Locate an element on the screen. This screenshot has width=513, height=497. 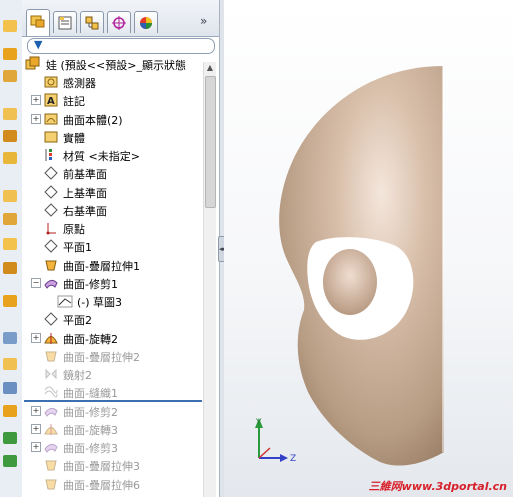
command-toolbar-strip is located at coordinates (11, 248).